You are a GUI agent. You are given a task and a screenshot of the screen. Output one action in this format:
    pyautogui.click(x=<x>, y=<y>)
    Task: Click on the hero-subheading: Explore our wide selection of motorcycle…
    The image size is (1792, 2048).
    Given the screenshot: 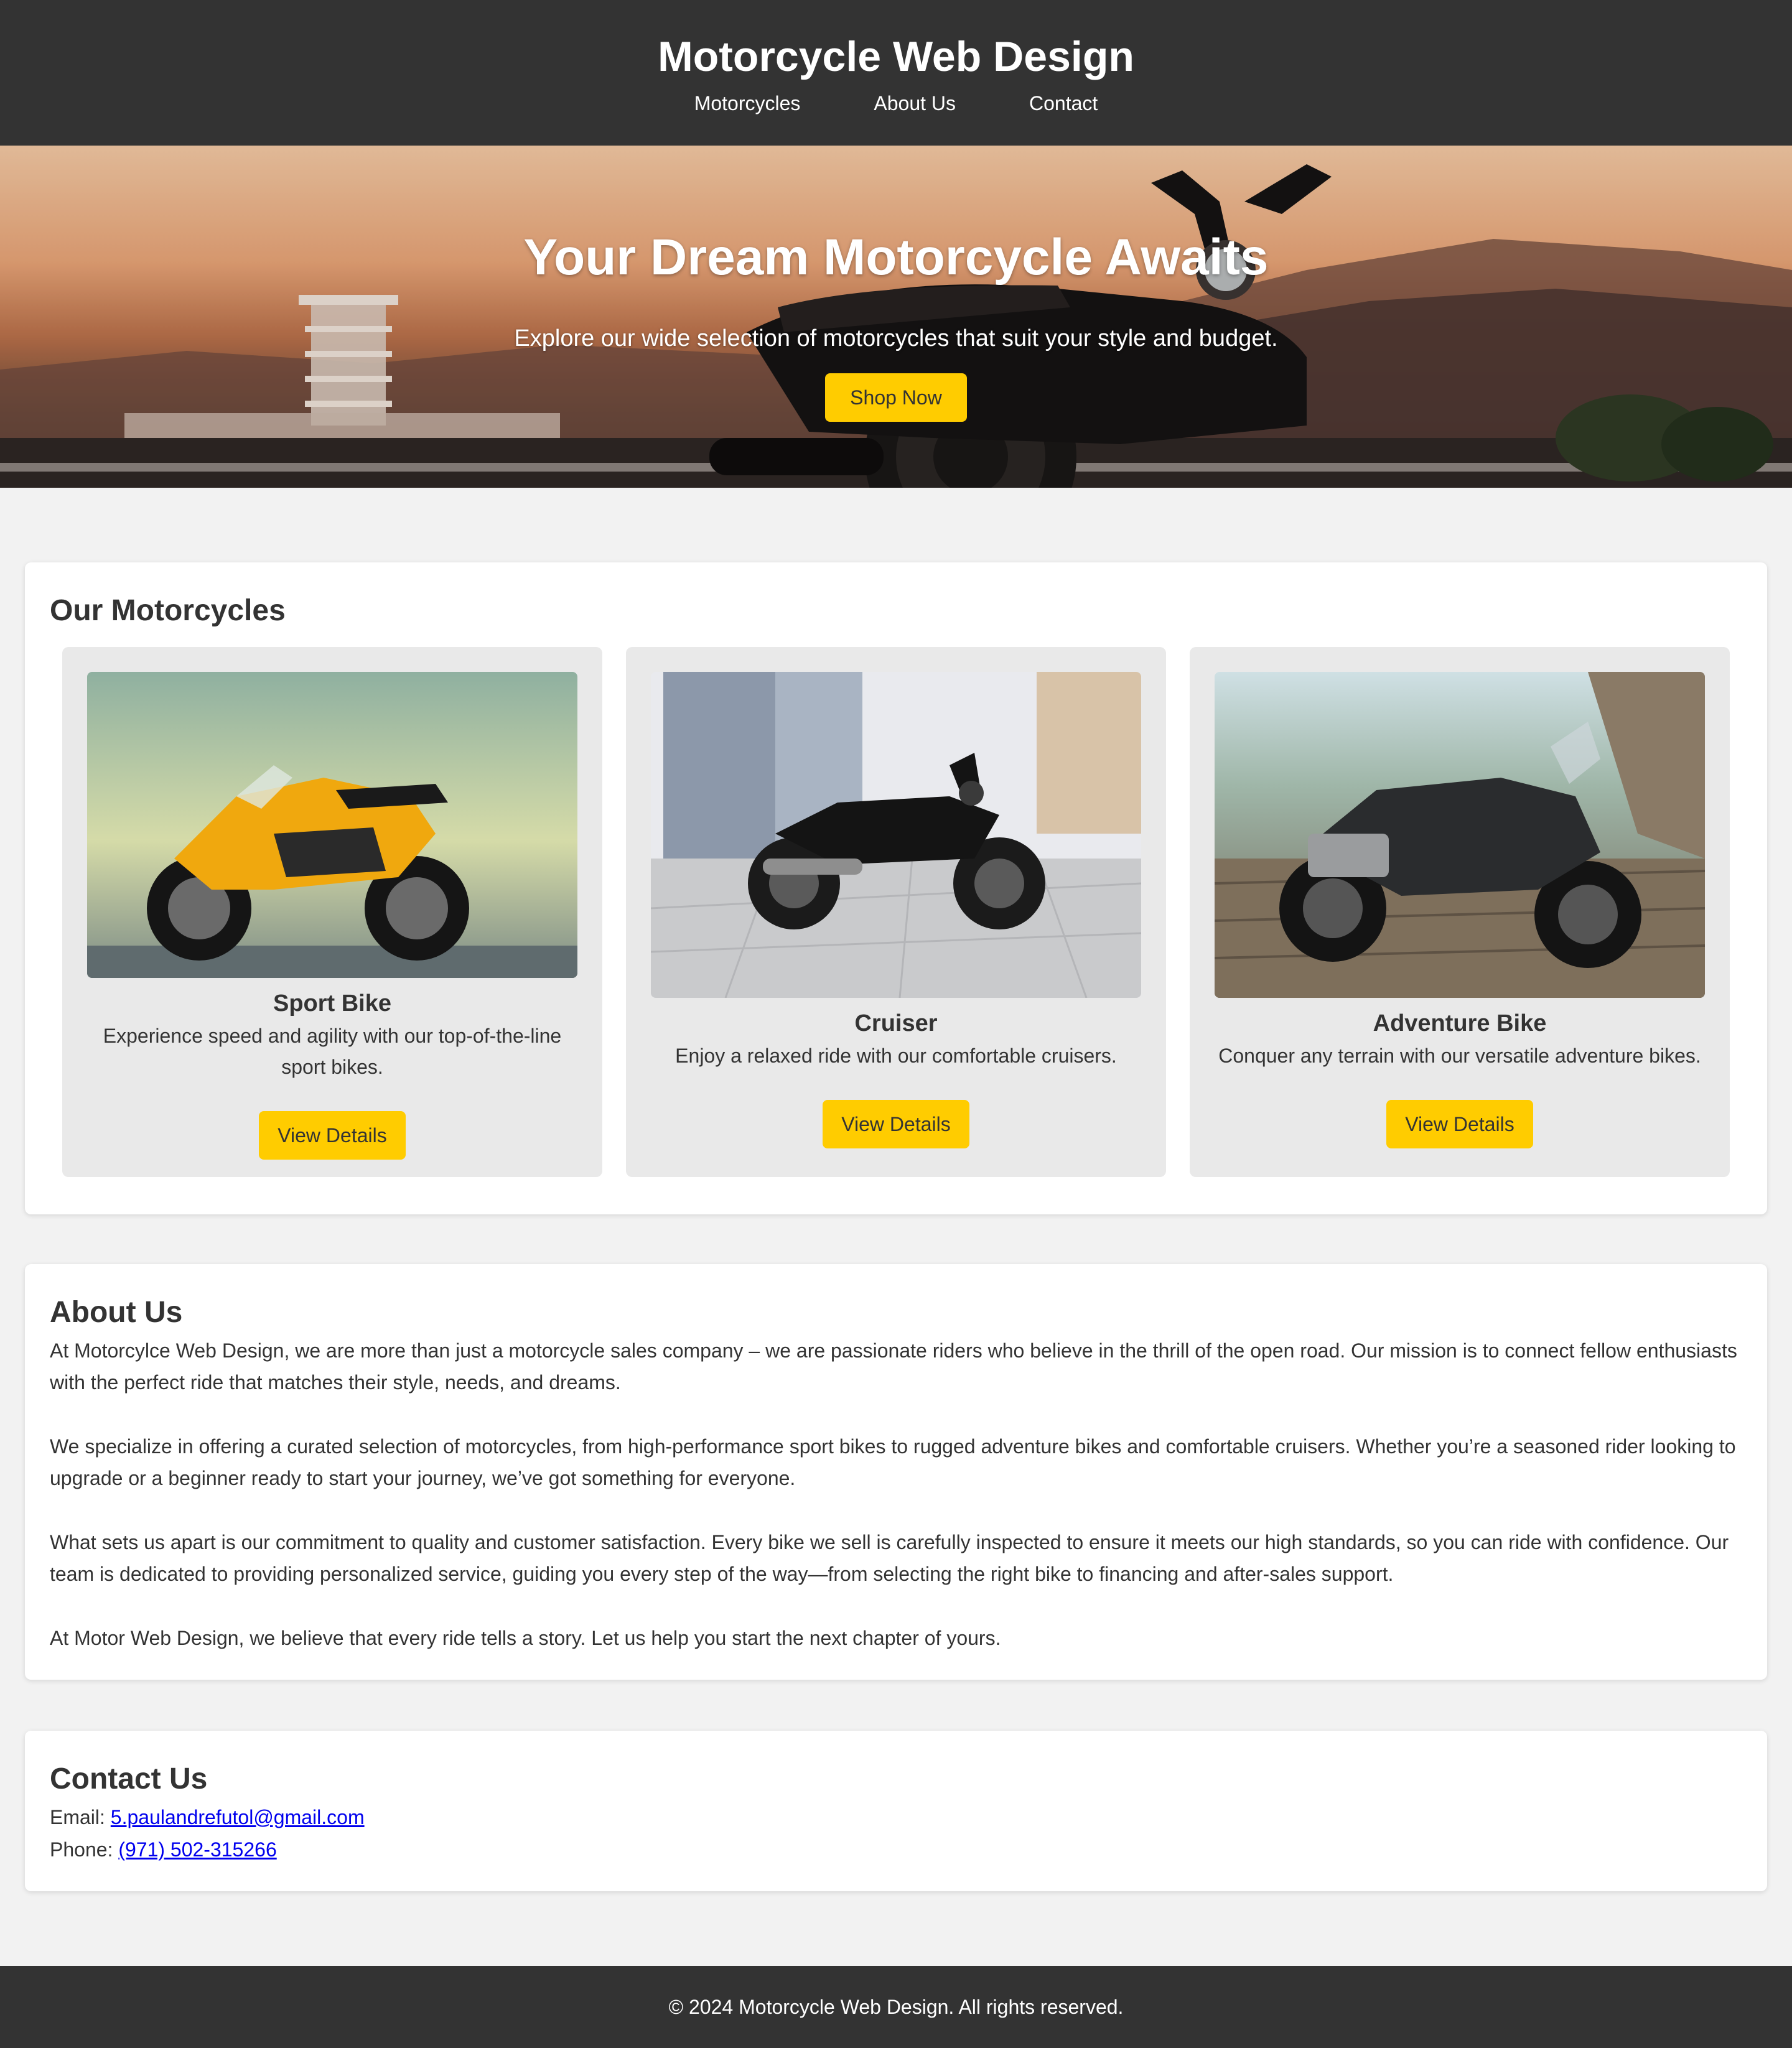 What is the action you would take?
    pyautogui.click(x=896, y=338)
    